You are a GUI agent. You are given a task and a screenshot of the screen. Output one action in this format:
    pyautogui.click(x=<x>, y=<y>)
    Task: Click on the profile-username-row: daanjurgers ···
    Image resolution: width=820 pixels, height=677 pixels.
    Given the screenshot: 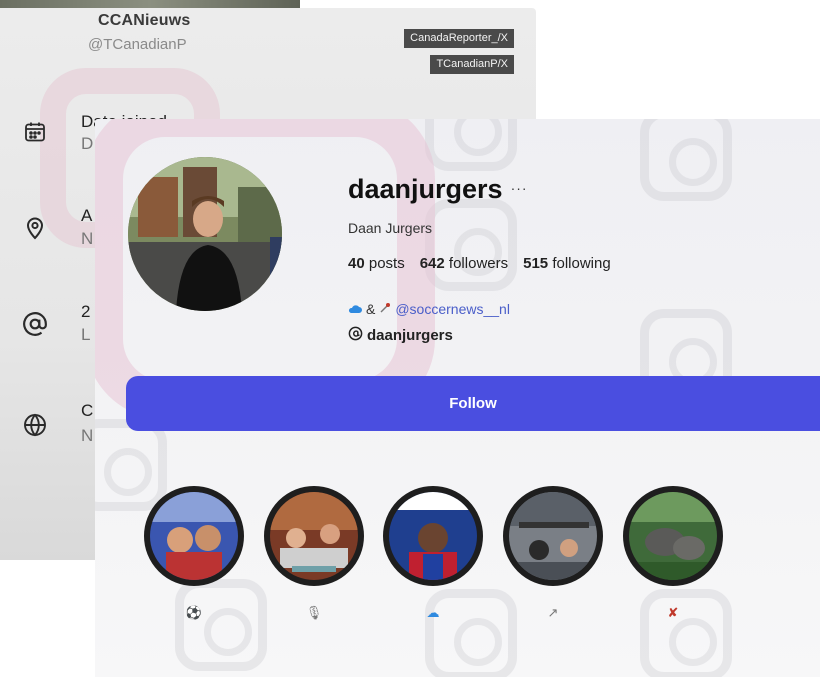 What is the action you would take?
    pyautogui.click(x=438, y=189)
    